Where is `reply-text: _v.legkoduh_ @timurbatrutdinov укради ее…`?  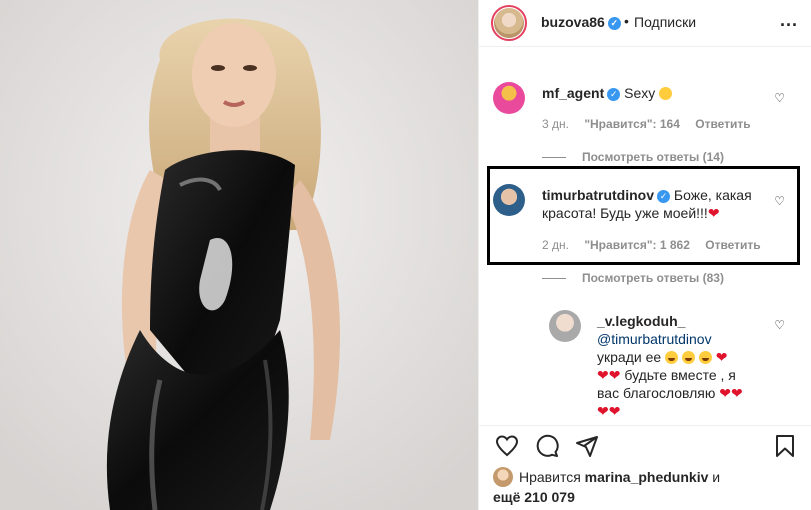
reply-text: _v.legkoduh_ @timurbatrutdinov укради ее… is located at coordinates (670, 366).